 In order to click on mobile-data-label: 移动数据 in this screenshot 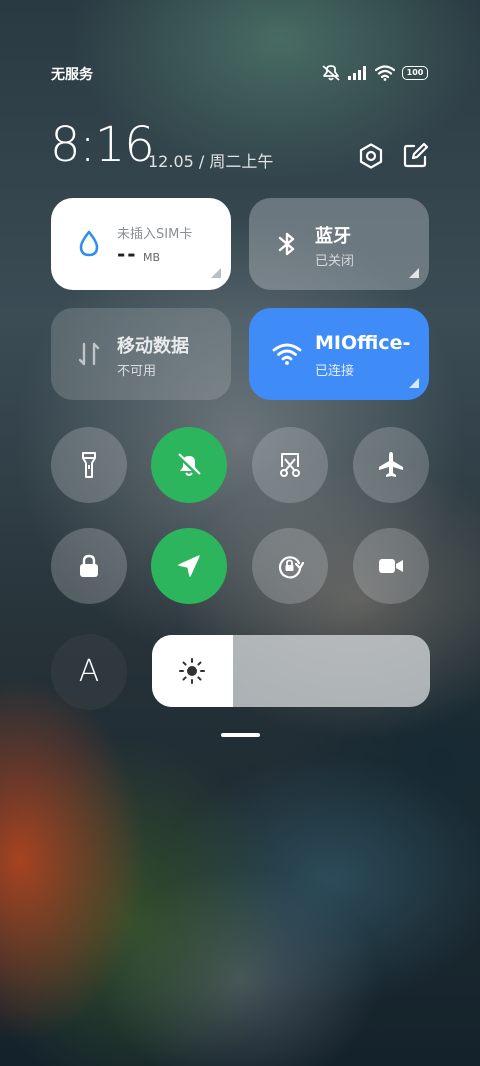, I will do `click(153, 346)`.